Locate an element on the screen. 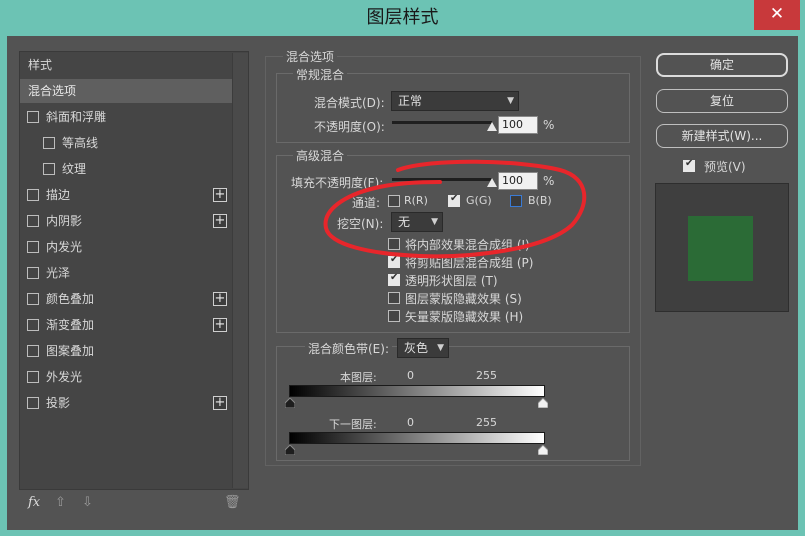 The width and height of the screenshot is (805, 536). advanced-option-label: 矢量蒙版隐藏效果 (H) is located at coordinates (464, 317).